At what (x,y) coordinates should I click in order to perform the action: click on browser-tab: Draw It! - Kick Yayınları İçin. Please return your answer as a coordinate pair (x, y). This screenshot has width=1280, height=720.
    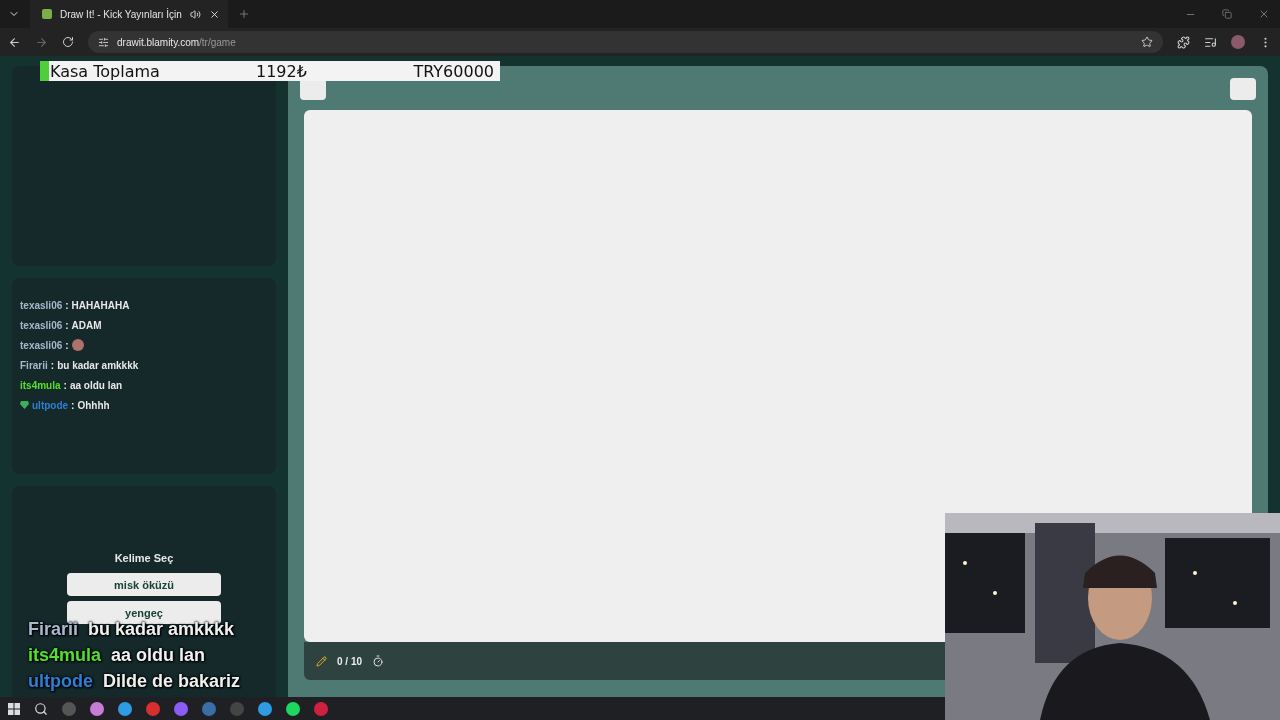
    Looking at the image, I should click on (129, 14).